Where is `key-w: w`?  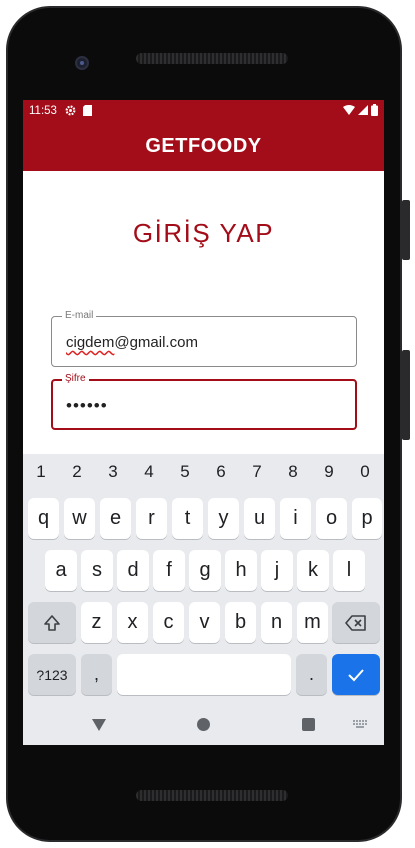
key-w: w is located at coordinates (79, 518).